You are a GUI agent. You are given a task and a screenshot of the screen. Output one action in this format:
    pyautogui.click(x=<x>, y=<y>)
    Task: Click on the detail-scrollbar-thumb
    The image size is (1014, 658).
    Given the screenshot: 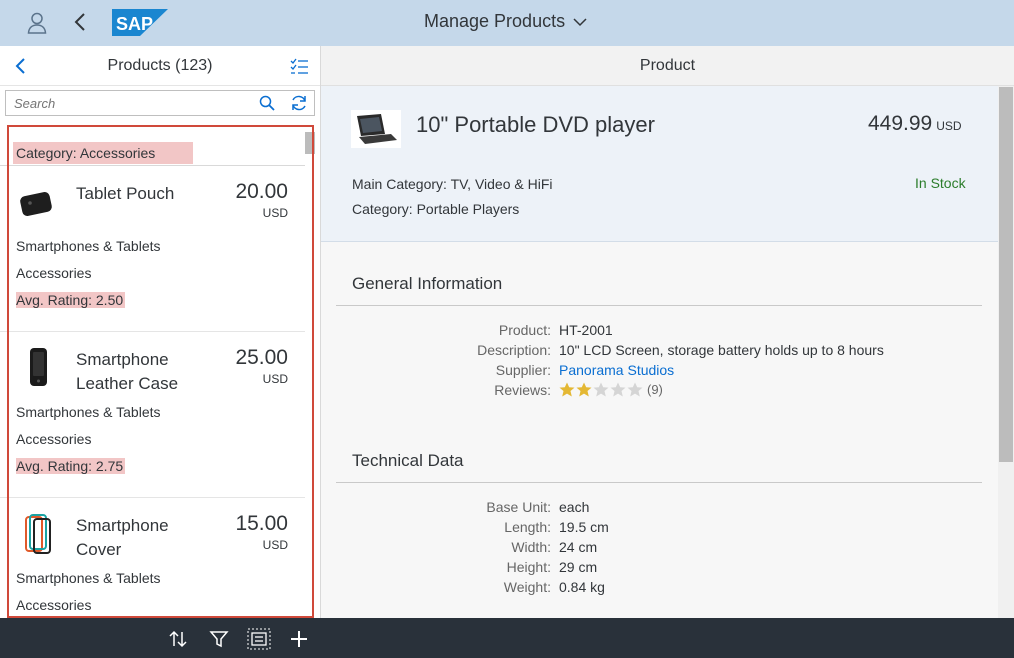 What is the action you would take?
    pyautogui.click(x=1006, y=274)
    